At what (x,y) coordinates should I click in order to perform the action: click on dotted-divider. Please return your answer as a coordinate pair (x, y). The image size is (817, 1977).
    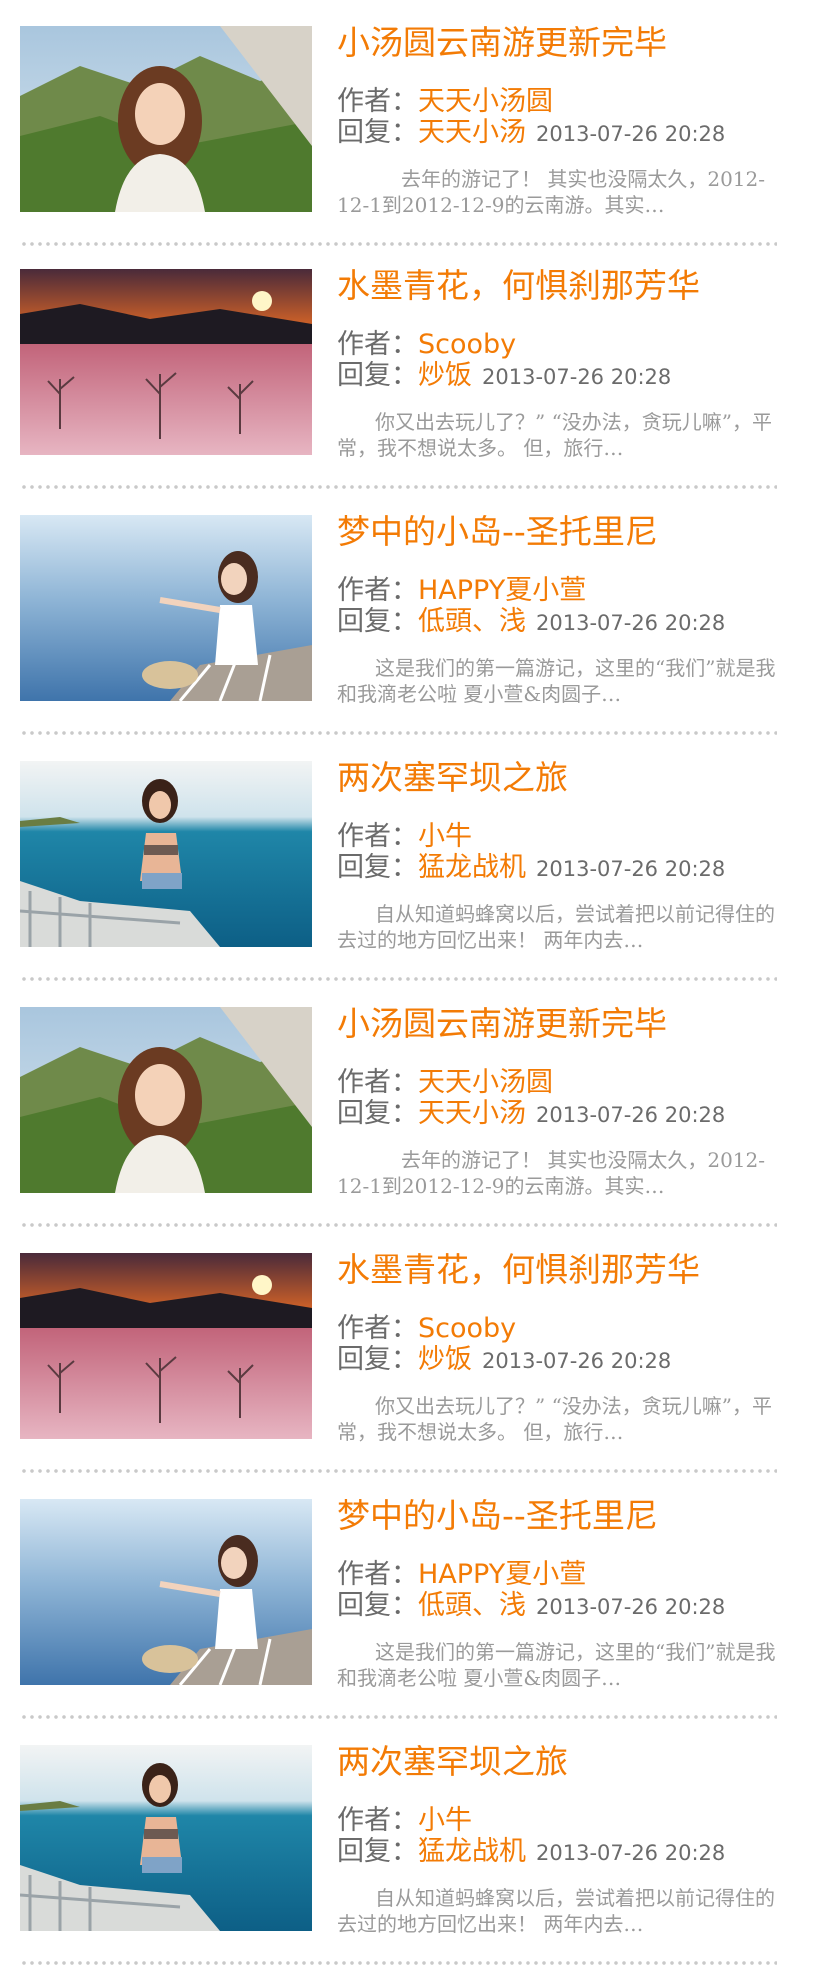
    Looking at the image, I should click on (398, 1963).